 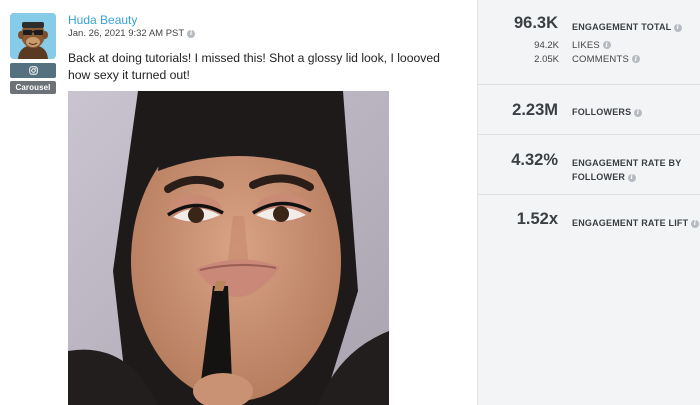 What do you see at coordinates (102, 20) in the screenshot?
I see `author-name-link: Huda Beauty` at bounding box center [102, 20].